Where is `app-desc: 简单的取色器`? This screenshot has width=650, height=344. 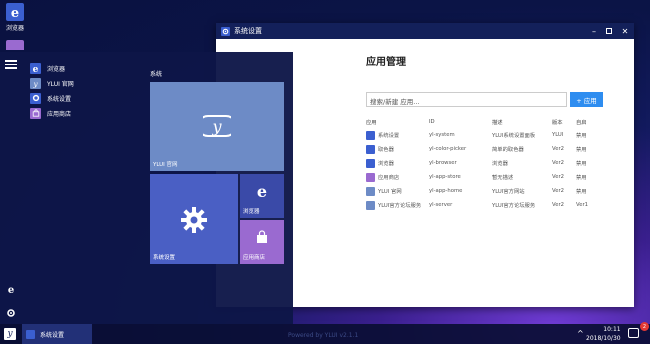
app-desc: 简单的取色器 is located at coordinates (508, 150).